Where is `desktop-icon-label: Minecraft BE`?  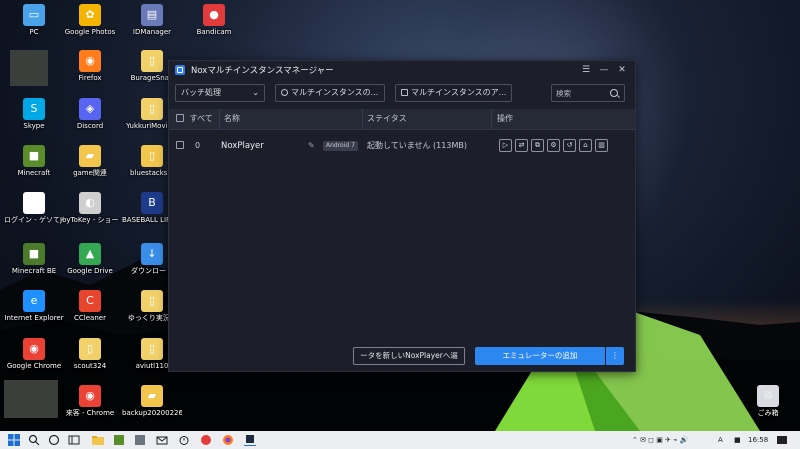 desktop-icon-label: Minecraft BE is located at coordinates (34, 271).